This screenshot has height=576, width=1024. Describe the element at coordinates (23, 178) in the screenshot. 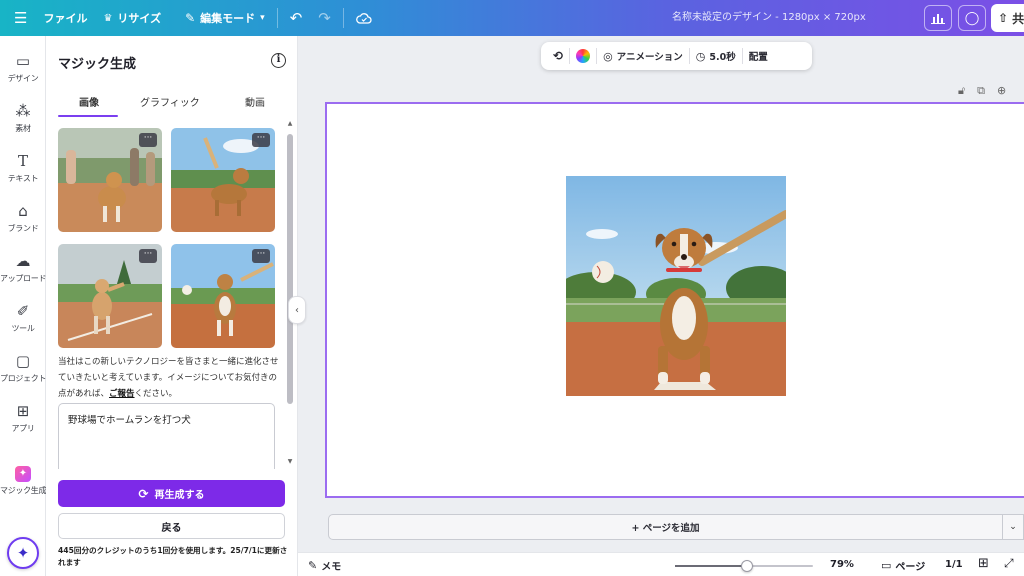

I see `rail-item-label: テキスト` at that location.